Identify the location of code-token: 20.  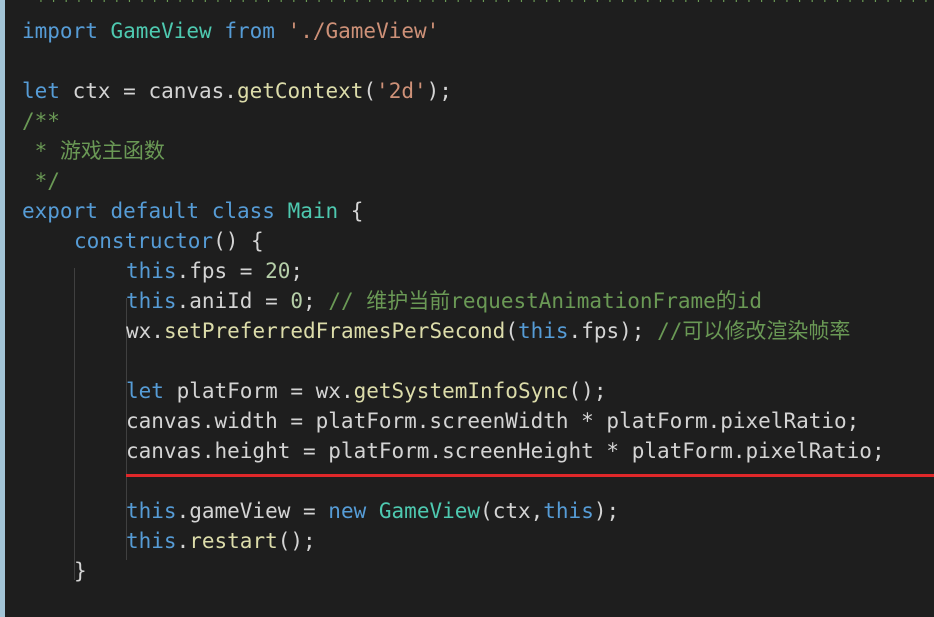
(278, 271).